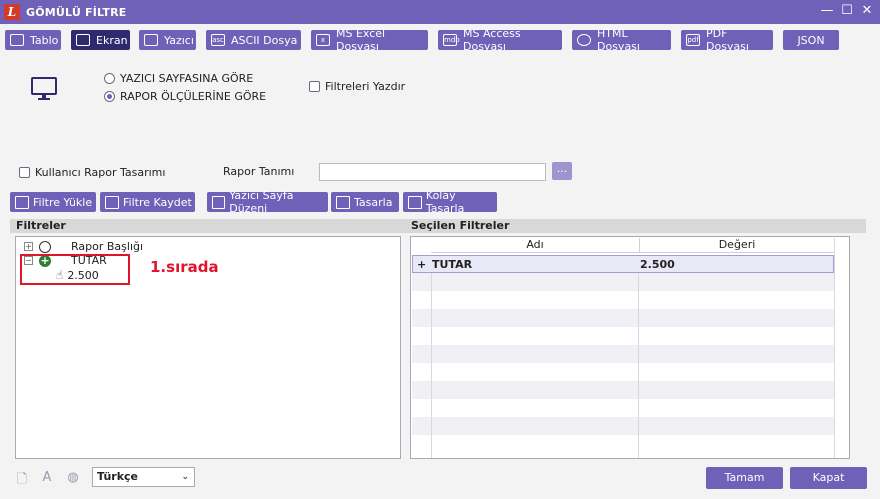 Image resolution: width=880 pixels, height=499 pixels. Describe the element at coordinates (635, 226) in the screenshot. I see `selected-filters-header: Seçilen Filtreler` at that location.